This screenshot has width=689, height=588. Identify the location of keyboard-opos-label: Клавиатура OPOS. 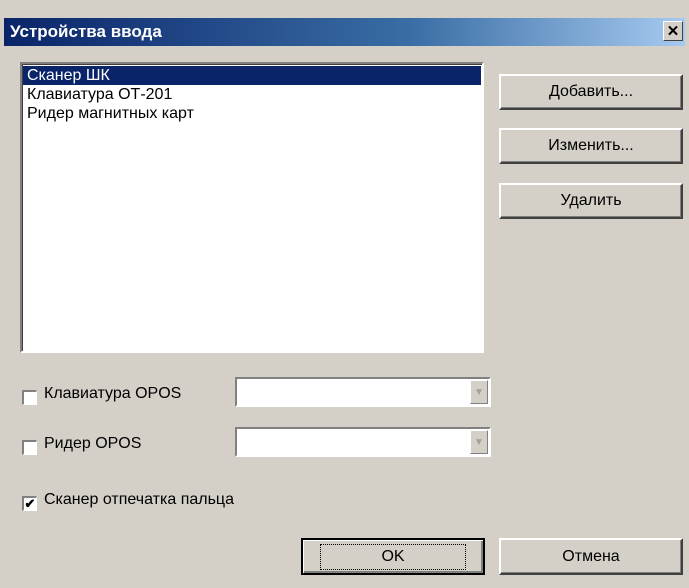
(113, 393).